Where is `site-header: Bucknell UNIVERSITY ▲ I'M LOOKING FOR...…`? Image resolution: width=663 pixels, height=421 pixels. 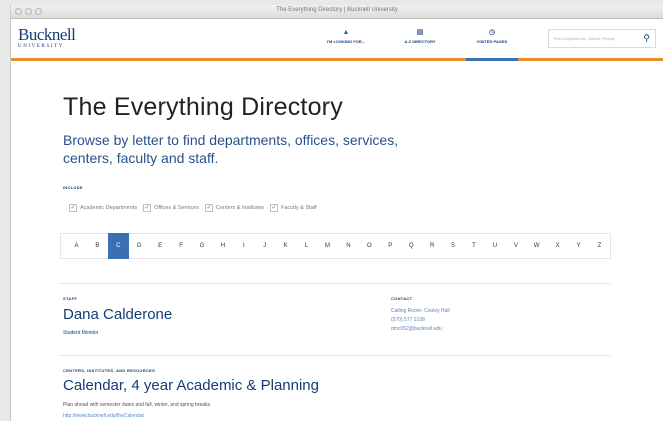
site-header: Bucknell UNIVERSITY ▲ I'M LOOKING FOR...… is located at coordinates (337, 40).